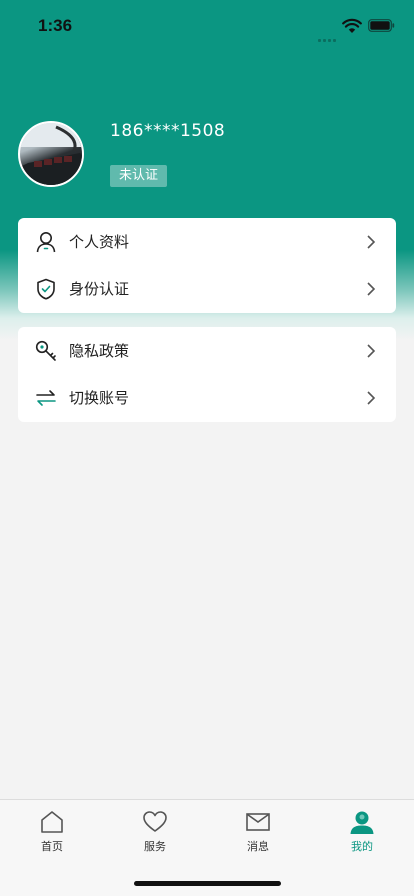 The image size is (414, 896). Describe the element at coordinates (99, 398) in the screenshot. I see `menu-item-label: 切换账号` at that location.